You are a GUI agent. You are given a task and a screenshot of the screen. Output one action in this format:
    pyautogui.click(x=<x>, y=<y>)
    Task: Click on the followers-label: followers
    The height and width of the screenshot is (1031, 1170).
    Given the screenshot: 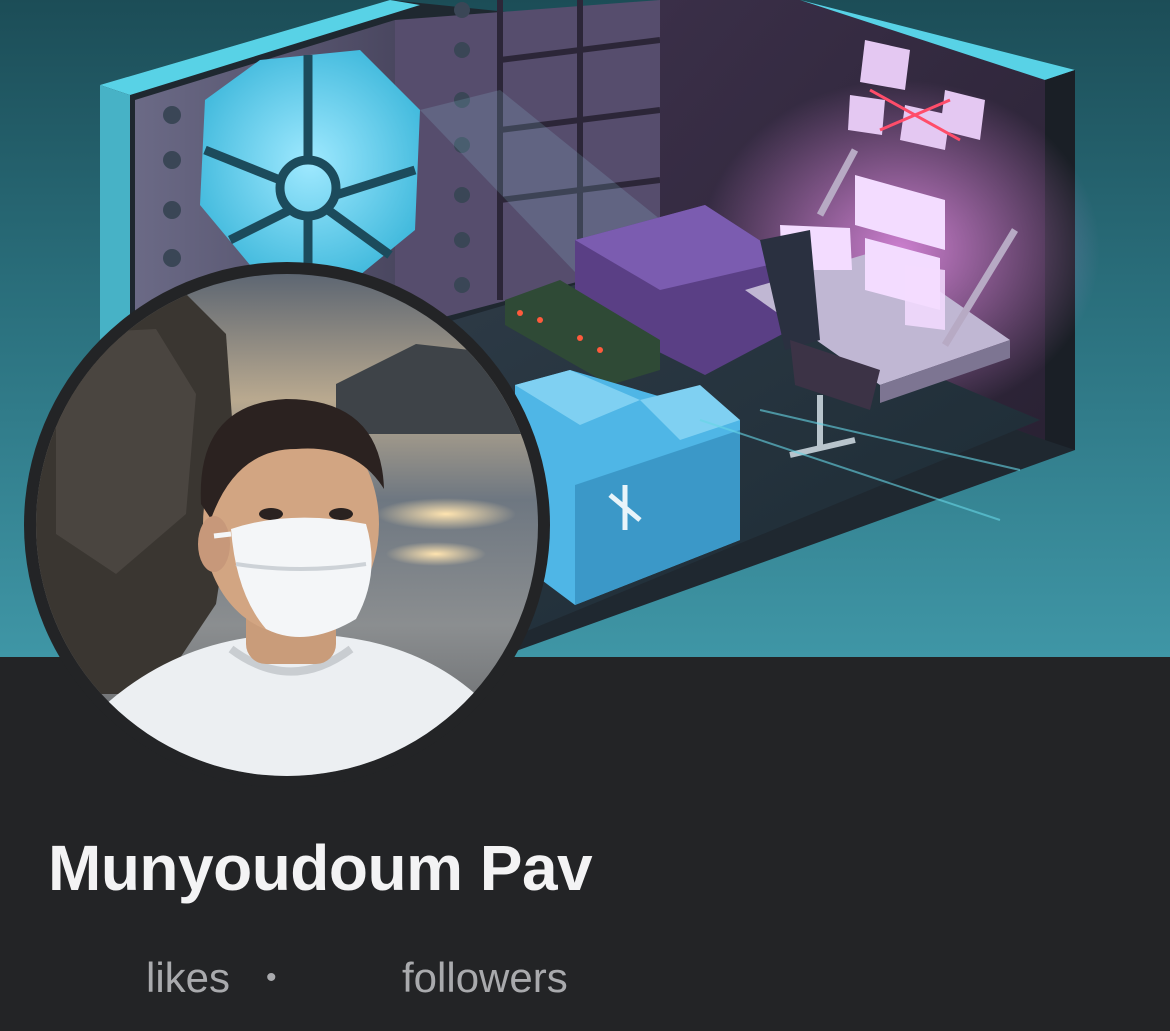 What is the action you would take?
    pyautogui.click(x=485, y=978)
    